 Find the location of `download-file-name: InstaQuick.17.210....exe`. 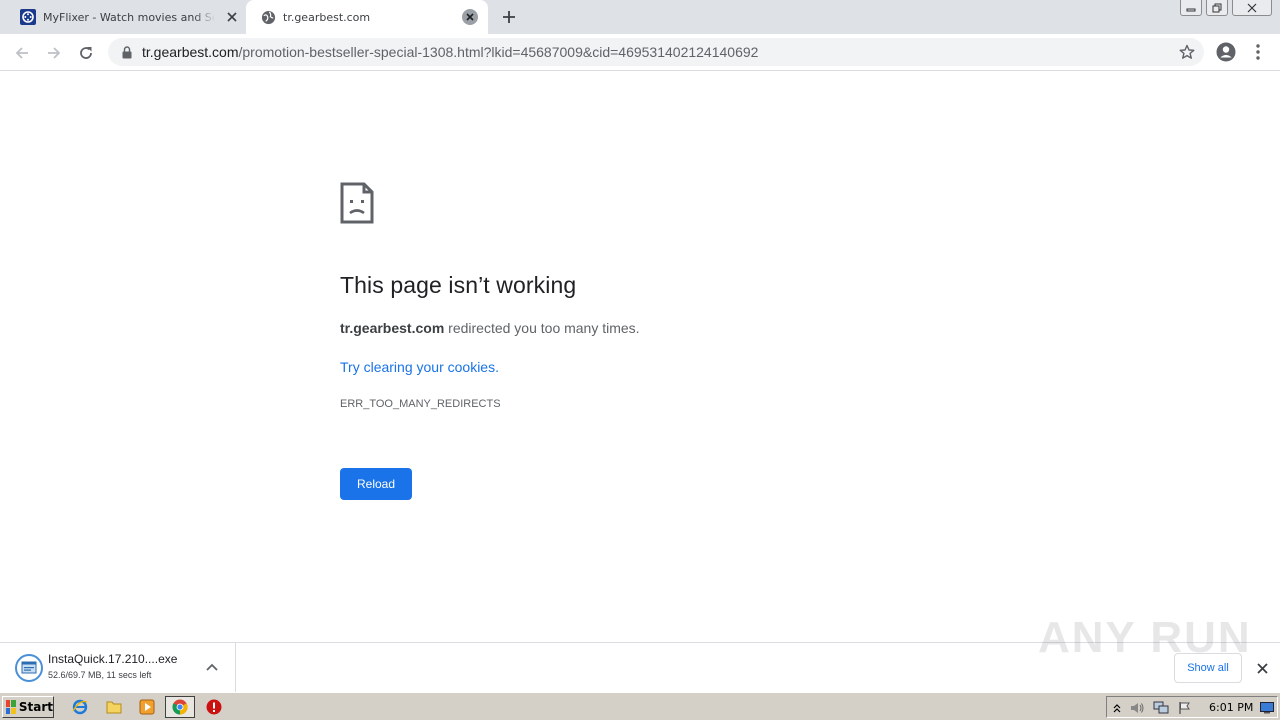

download-file-name: InstaQuick.17.210....exe is located at coordinates (113, 659).